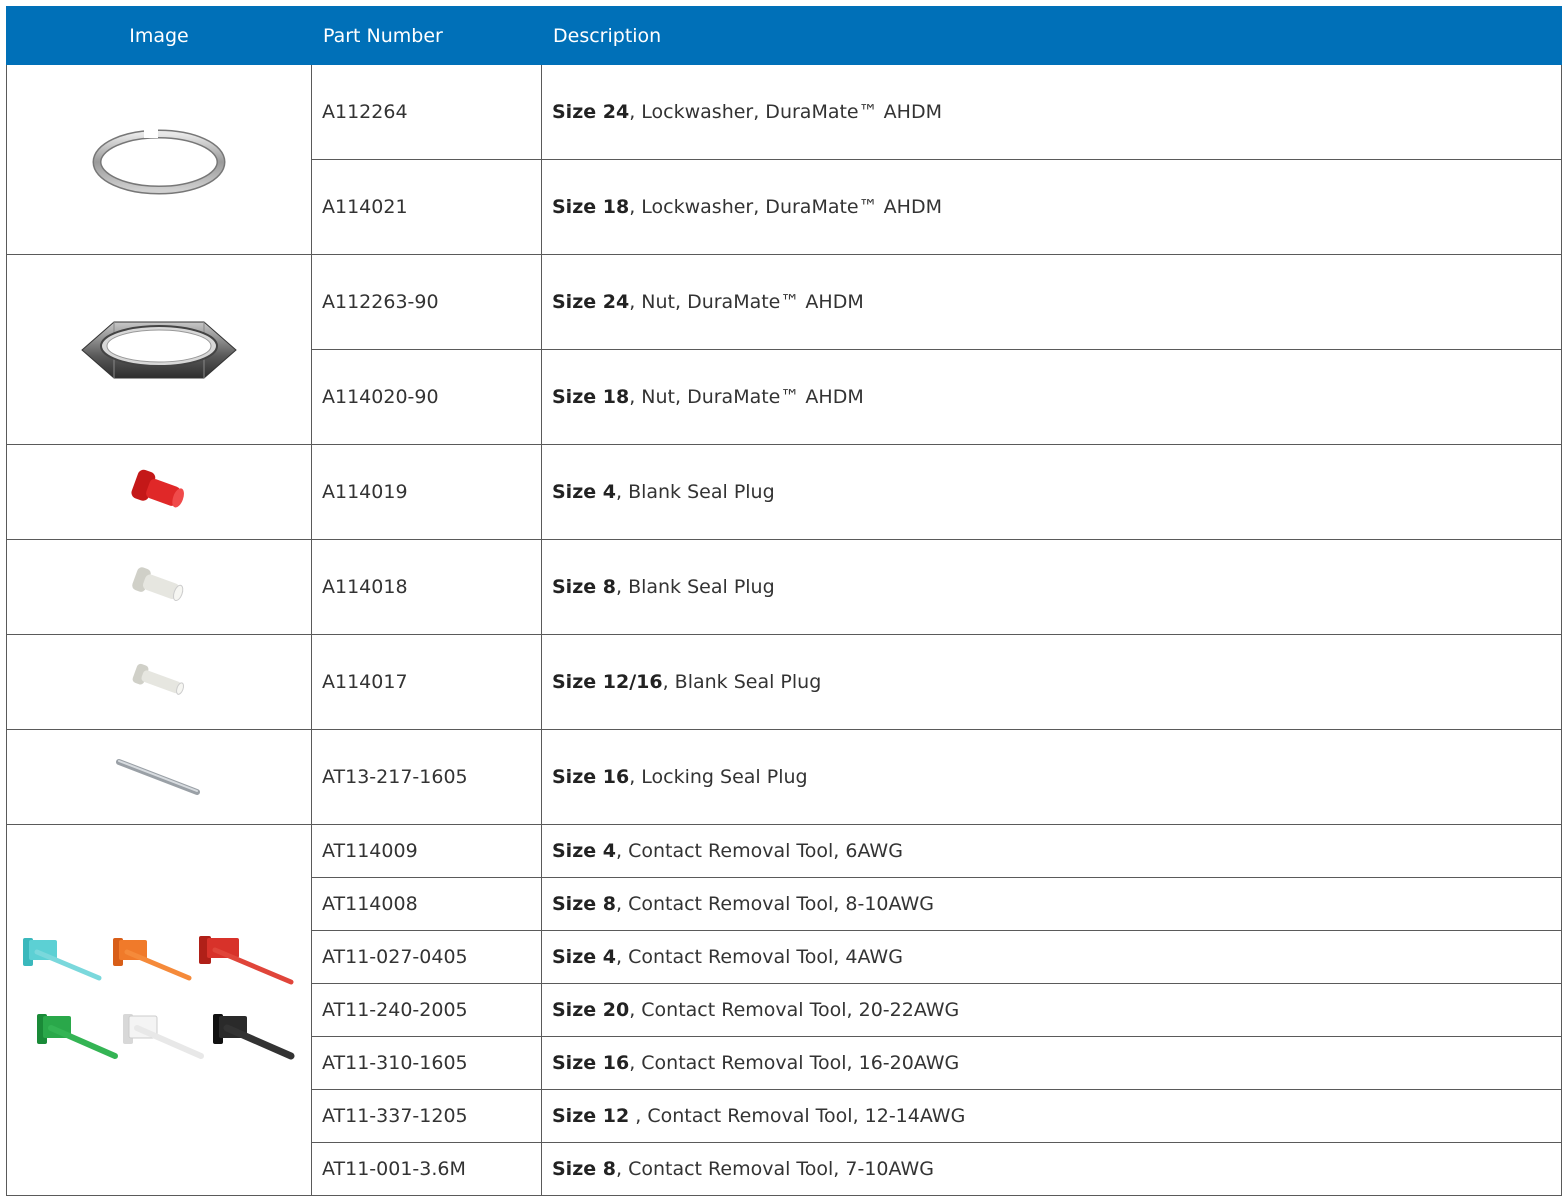  I want to click on white-seal-plug-small-image, so click(158, 679).